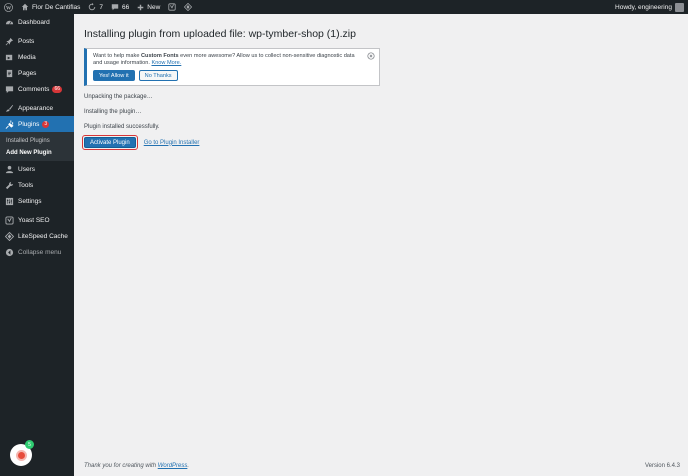 The width and height of the screenshot is (688, 476). Describe the element at coordinates (126, 7) in the screenshot. I see `comments-count: 66` at that location.